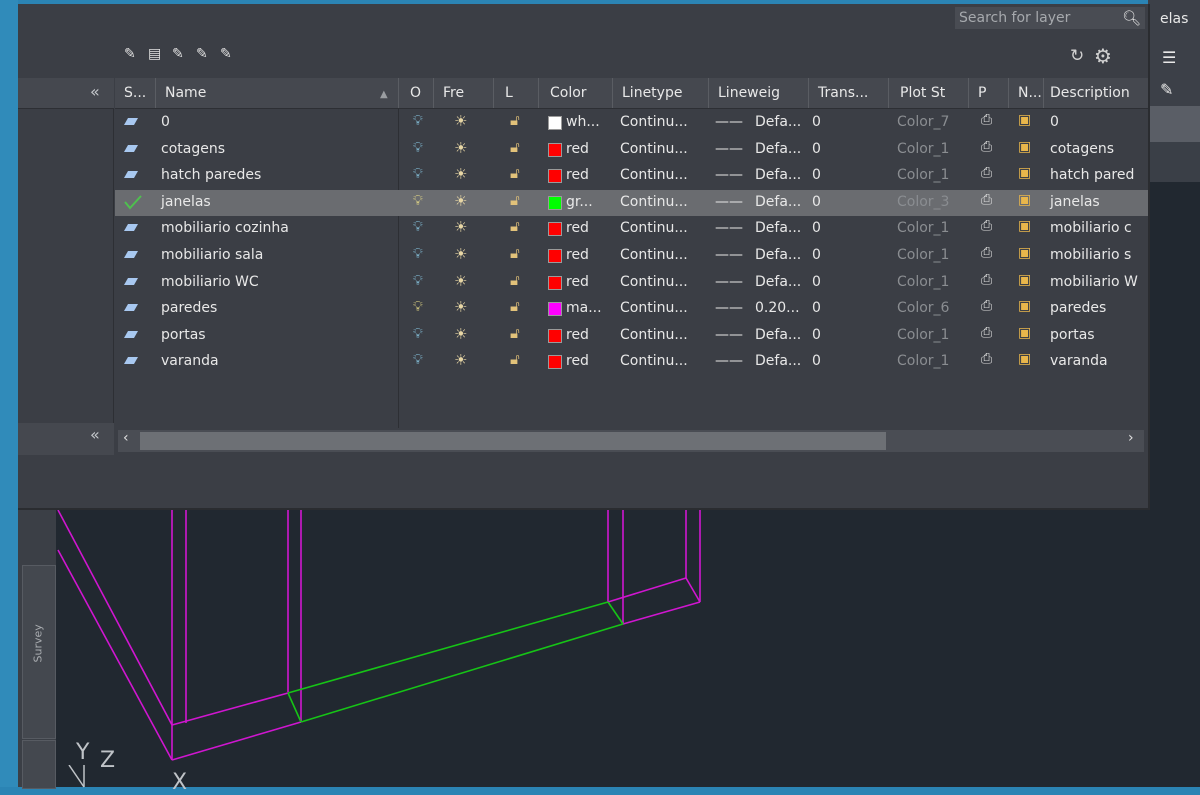 The image size is (1200, 795). What do you see at coordinates (415, 93) in the screenshot?
I see `col-on-header: O` at bounding box center [415, 93].